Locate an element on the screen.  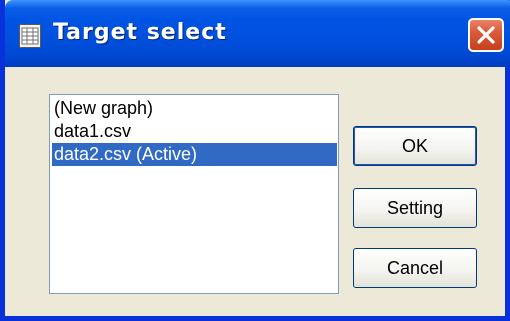
list-item-new-graph: (New graph) is located at coordinates (194, 108).